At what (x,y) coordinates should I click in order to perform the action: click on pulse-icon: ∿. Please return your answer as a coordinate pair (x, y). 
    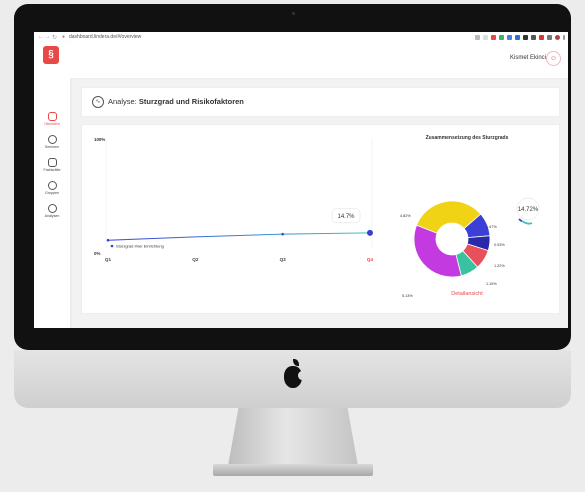
    Looking at the image, I should click on (98, 102).